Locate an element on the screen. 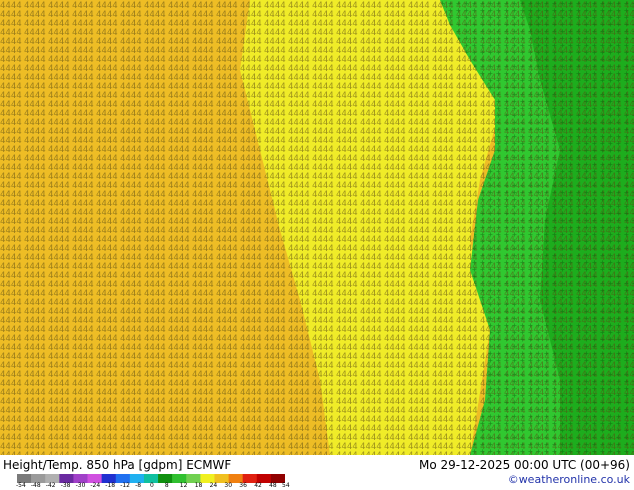 The height and width of the screenshot is (490, 634). colorbar-tick-label: 12 is located at coordinates (183, 485).